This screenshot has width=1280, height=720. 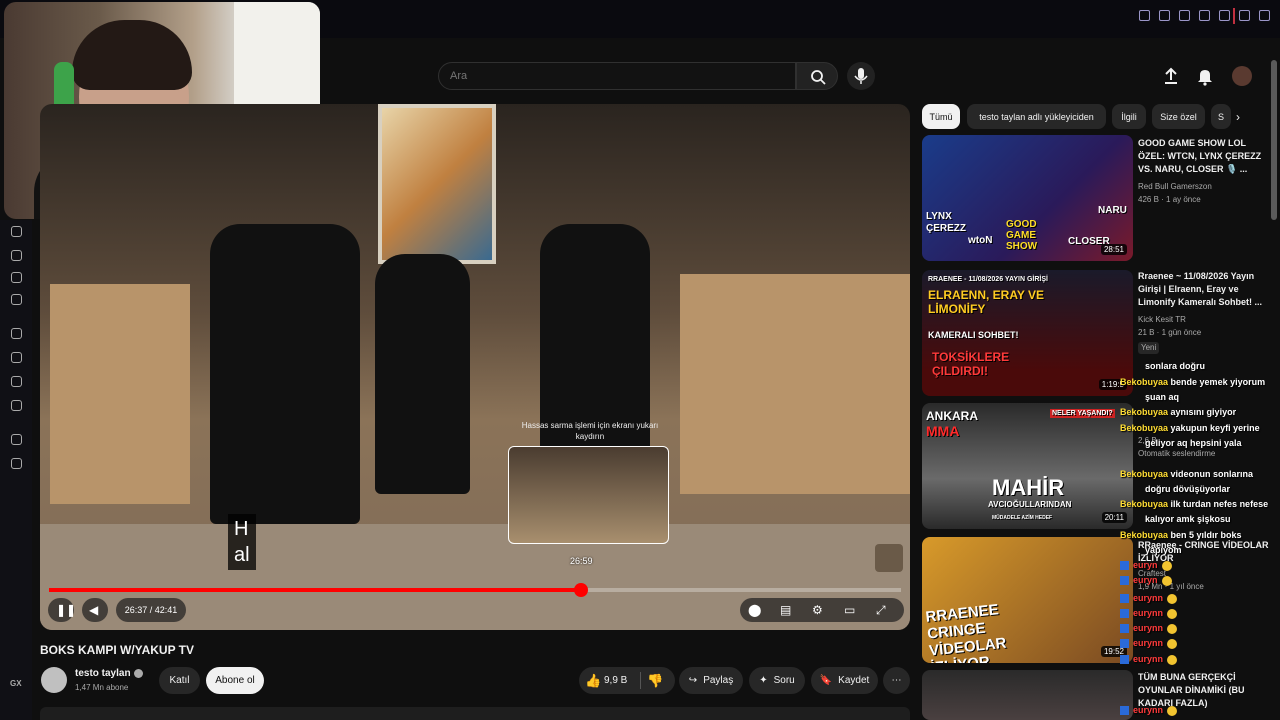 I want to click on edit-icon, so click(x=16, y=255).